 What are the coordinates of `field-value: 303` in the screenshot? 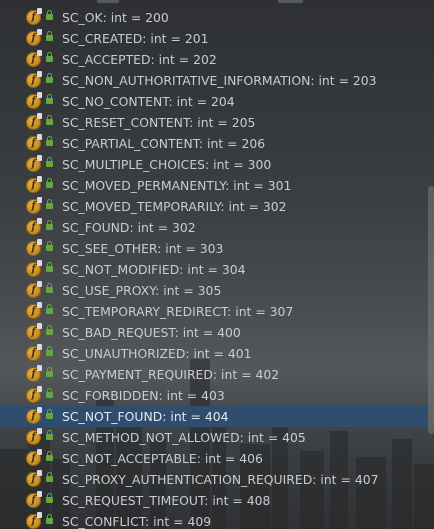 It's located at (211, 248).